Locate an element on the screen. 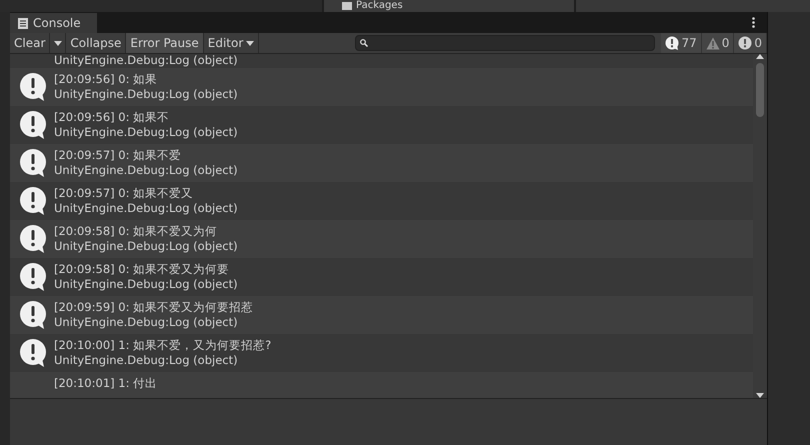  search-field is located at coordinates (505, 43).